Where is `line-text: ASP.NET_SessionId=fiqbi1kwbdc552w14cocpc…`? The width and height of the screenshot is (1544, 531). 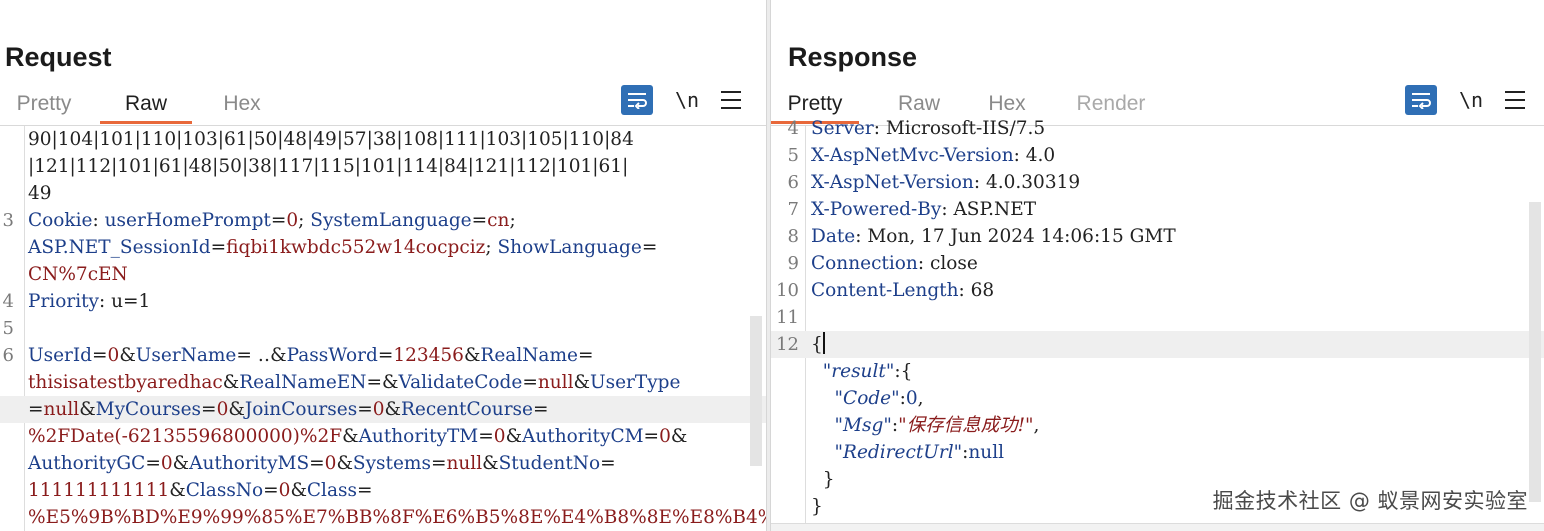 line-text: ASP.NET_SessionId=fiqbi1kwbdc552w14cocpc… is located at coordinates (343, 247).